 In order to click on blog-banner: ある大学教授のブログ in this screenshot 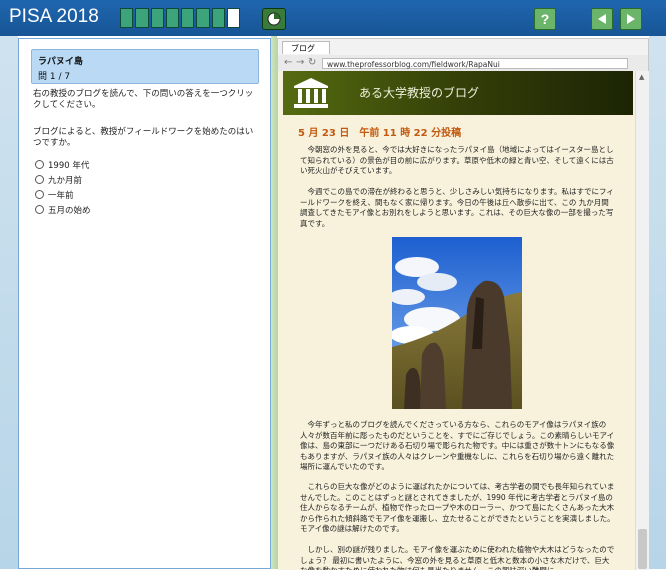, I will do `click(458, 93)`.